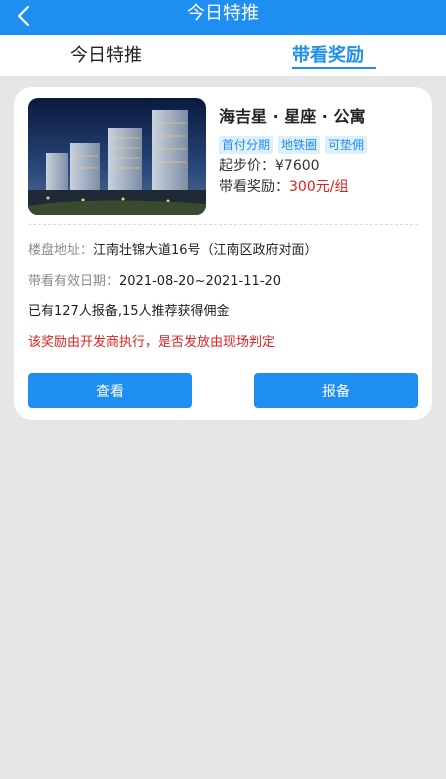 This screenshot has height=779, width=446. What do you see at coordinates (152, 342) in the screenshot?
I see `reward-notice: 该奖励由开发商执行，是否发放由现场判定` at bounding box center [152, 342].